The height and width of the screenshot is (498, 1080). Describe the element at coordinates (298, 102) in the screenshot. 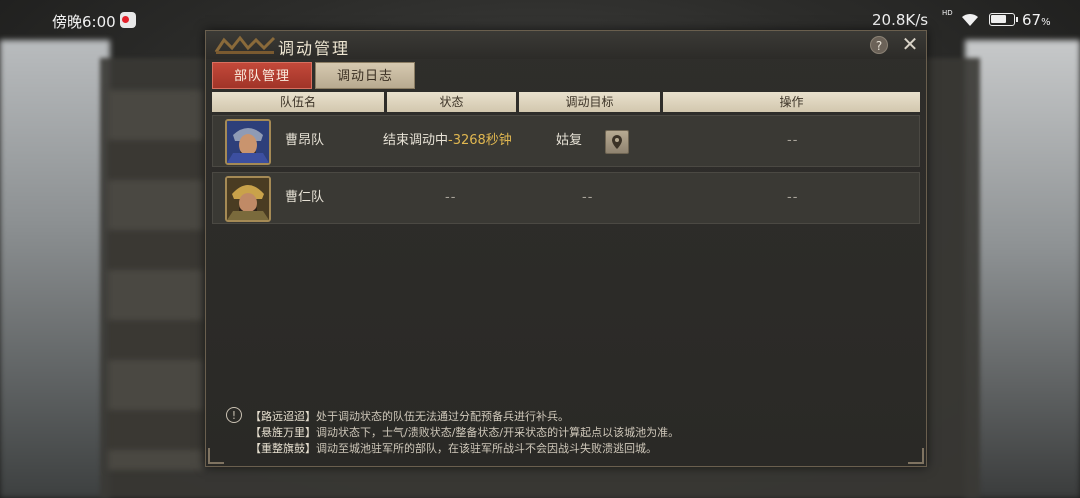

I see `column-header-team-name: 队伍名` at that location.